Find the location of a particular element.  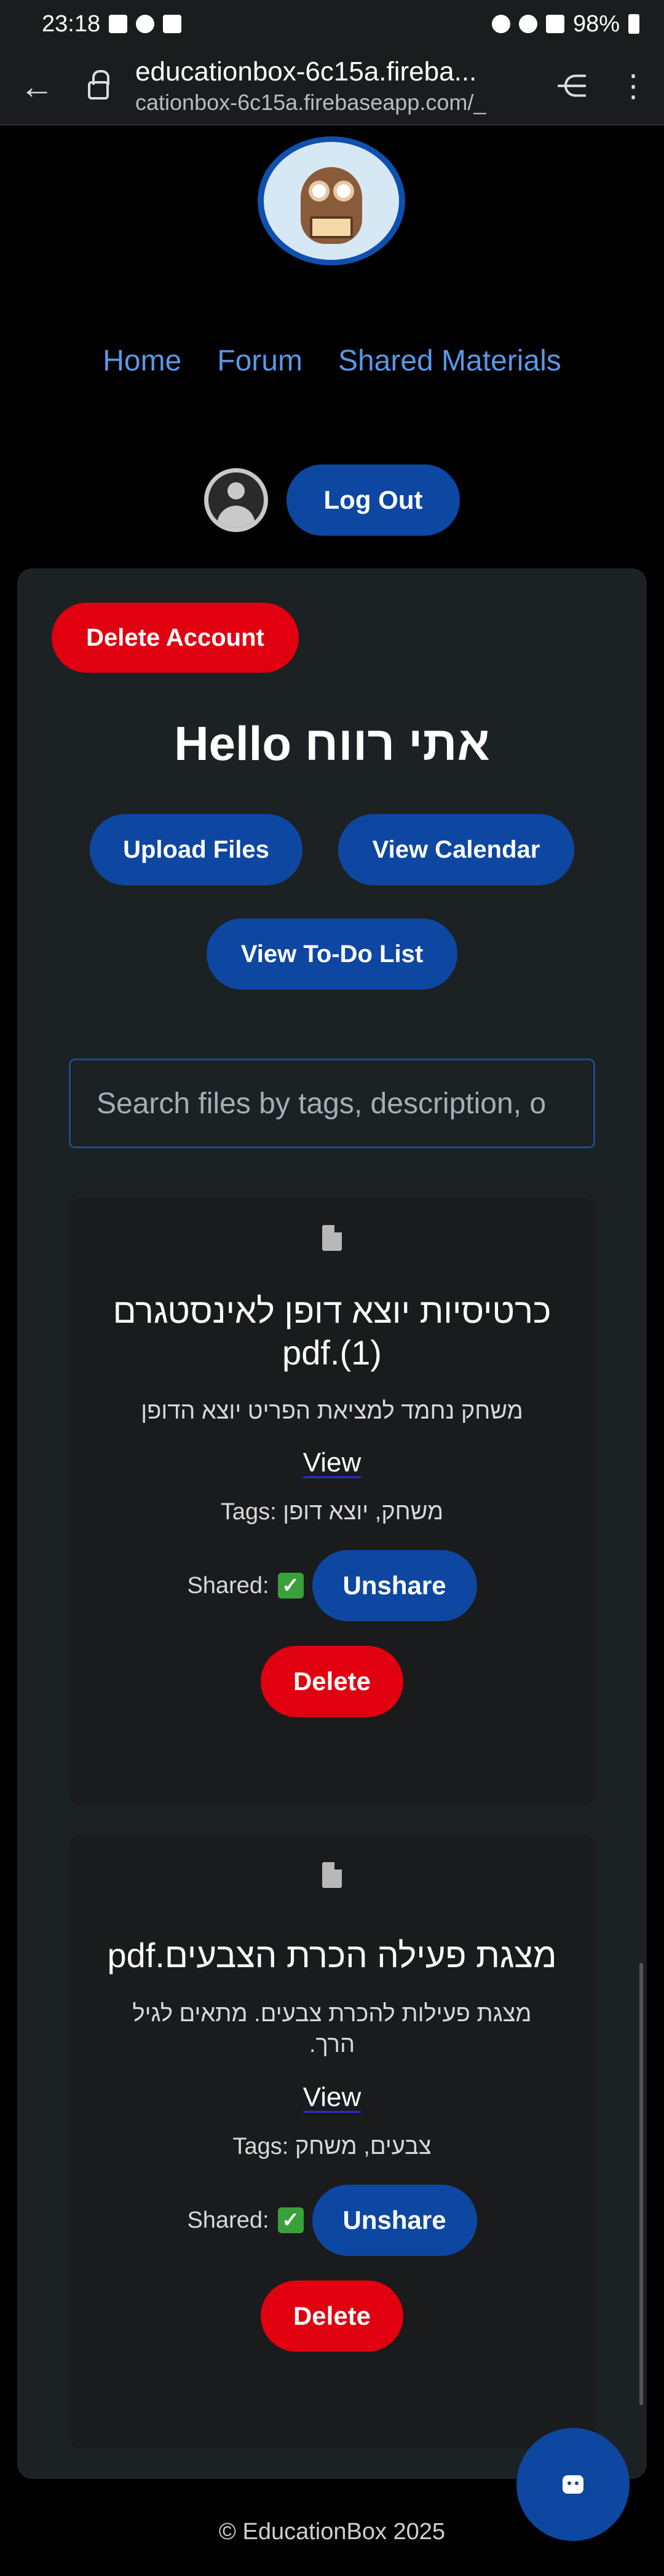

status-time: 23:18 is located at coordinates (71, 23).